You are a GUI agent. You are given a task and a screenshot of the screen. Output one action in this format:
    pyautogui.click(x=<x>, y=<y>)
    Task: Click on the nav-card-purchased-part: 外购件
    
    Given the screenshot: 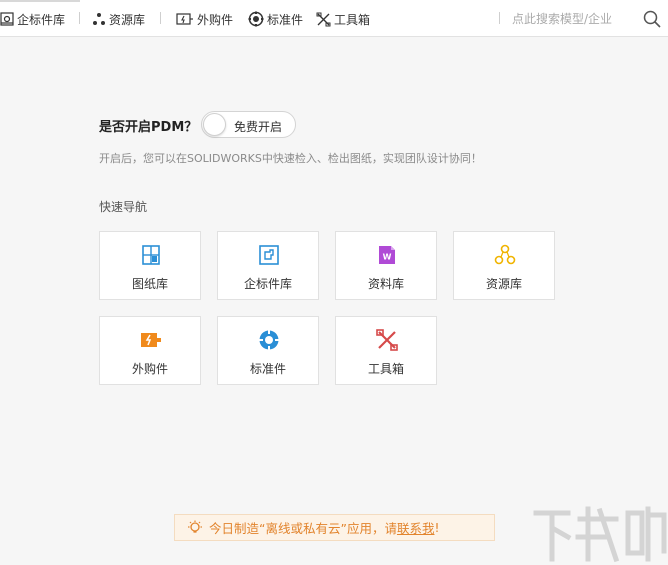 What is the action you would take?
    pyautogui.click(x=150, y=350)
    